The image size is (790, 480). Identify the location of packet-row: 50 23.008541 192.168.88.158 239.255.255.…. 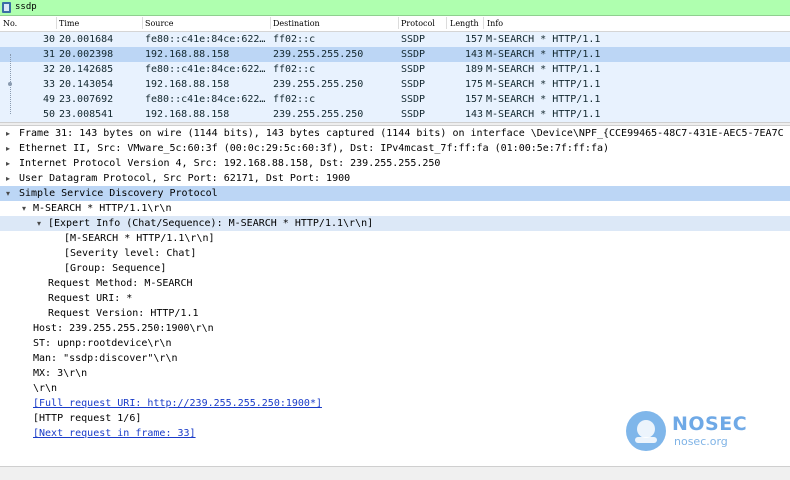
(395, 114).